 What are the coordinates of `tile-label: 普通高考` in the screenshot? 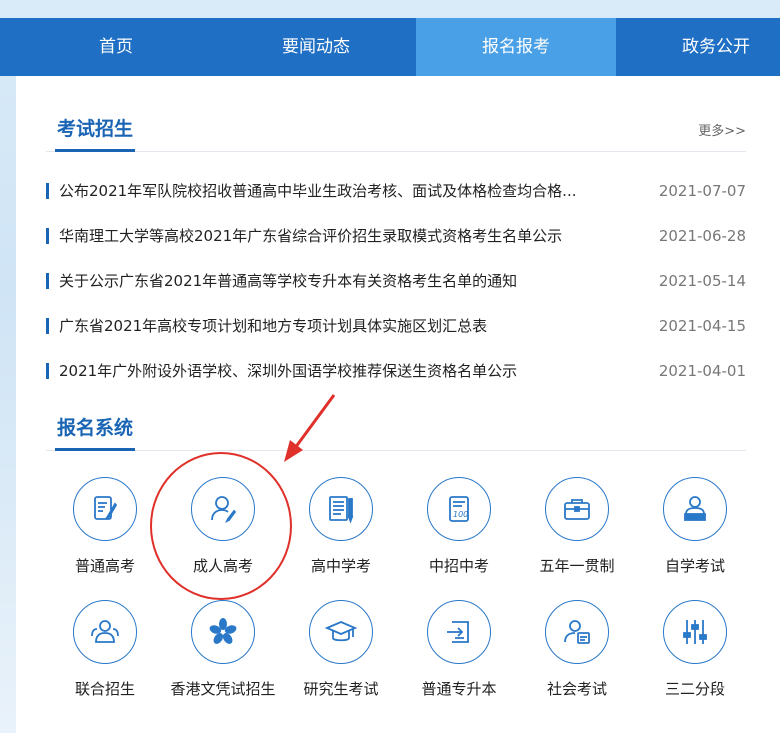 It's located at (104, 566).